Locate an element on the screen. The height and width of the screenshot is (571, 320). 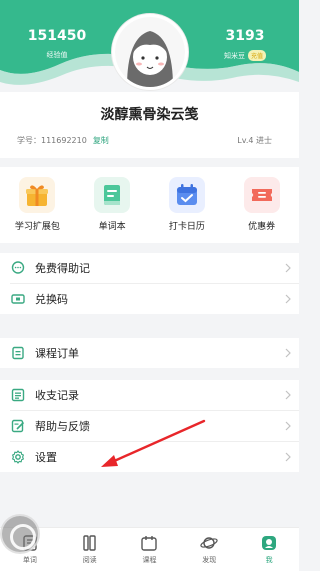
quick-item-coupons: 优惠券 is located at coordinates (261, 205).